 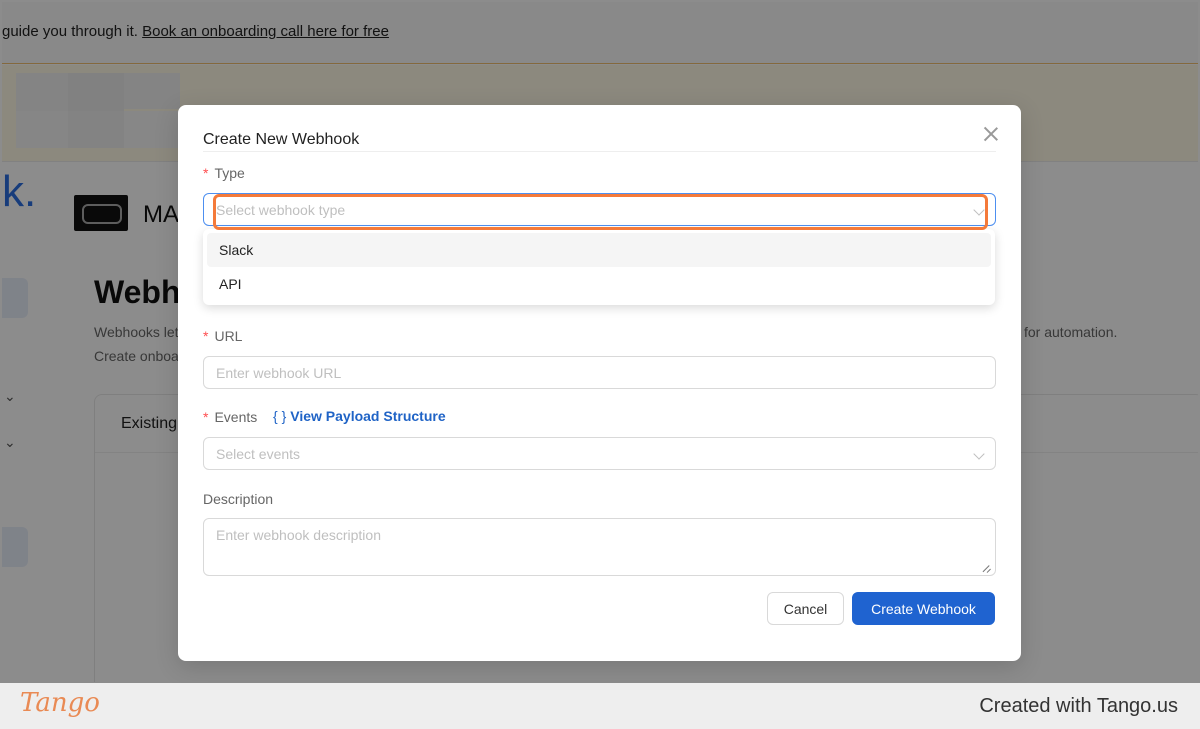 I want to click on dropdown-option-api: API, so click(x=599, y=284).